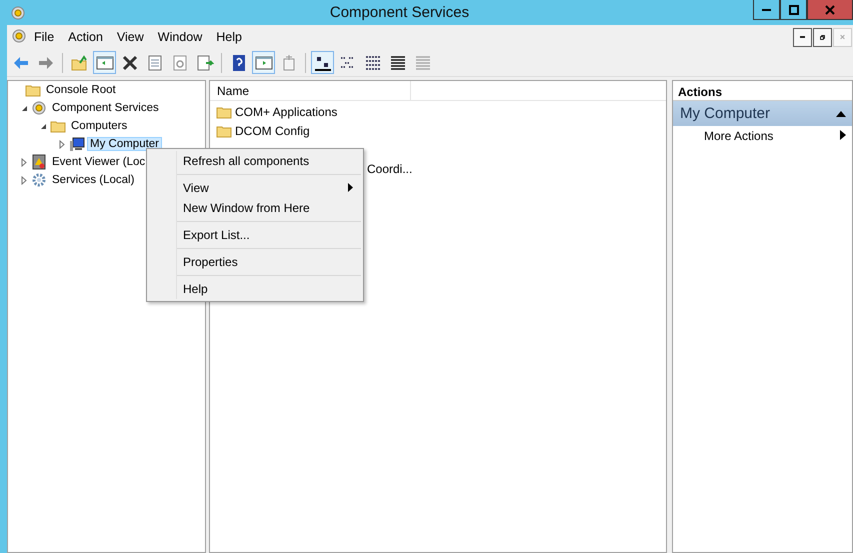 This screenshot has height=553, width=853. I want to click on window-title: Component Services, so click(399, 12).